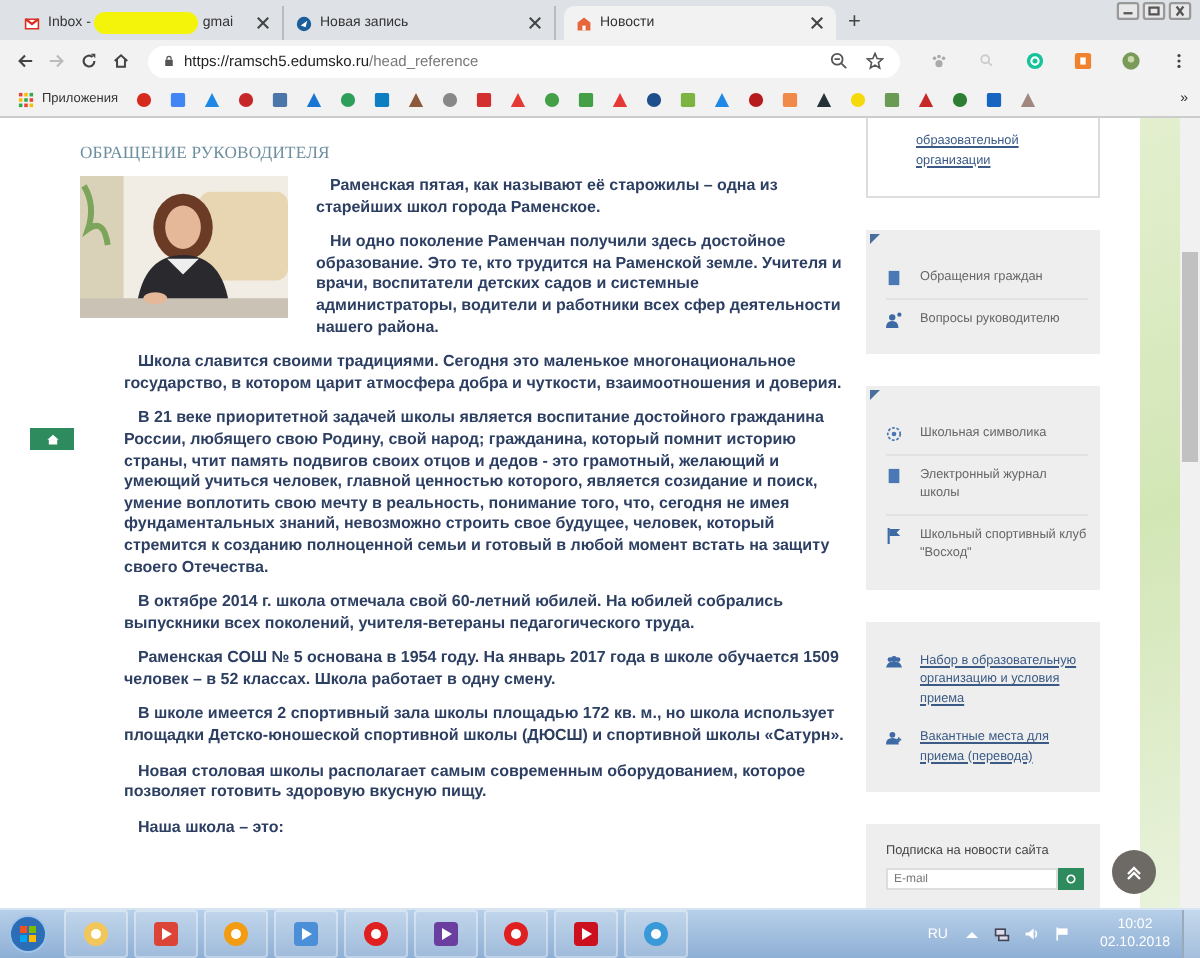 This screenshot has height=958, width=1200. Describe the element at coordinates (854, 23) in the screenshot. I see `new-tab-button: +` at that location.